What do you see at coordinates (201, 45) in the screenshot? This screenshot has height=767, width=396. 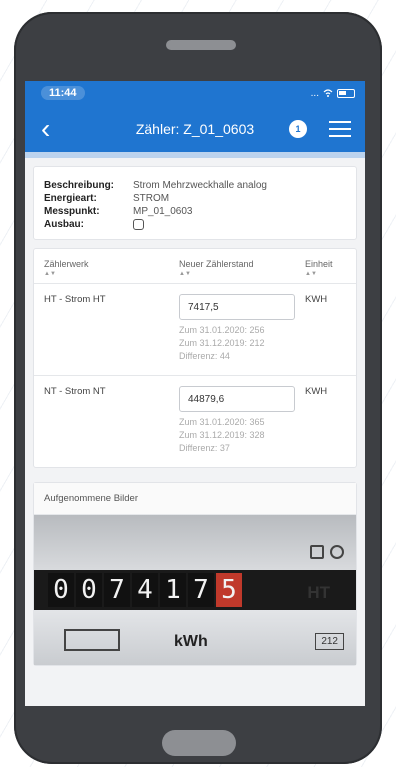 I see `speaker-grille` at bounding box center [201, 45].